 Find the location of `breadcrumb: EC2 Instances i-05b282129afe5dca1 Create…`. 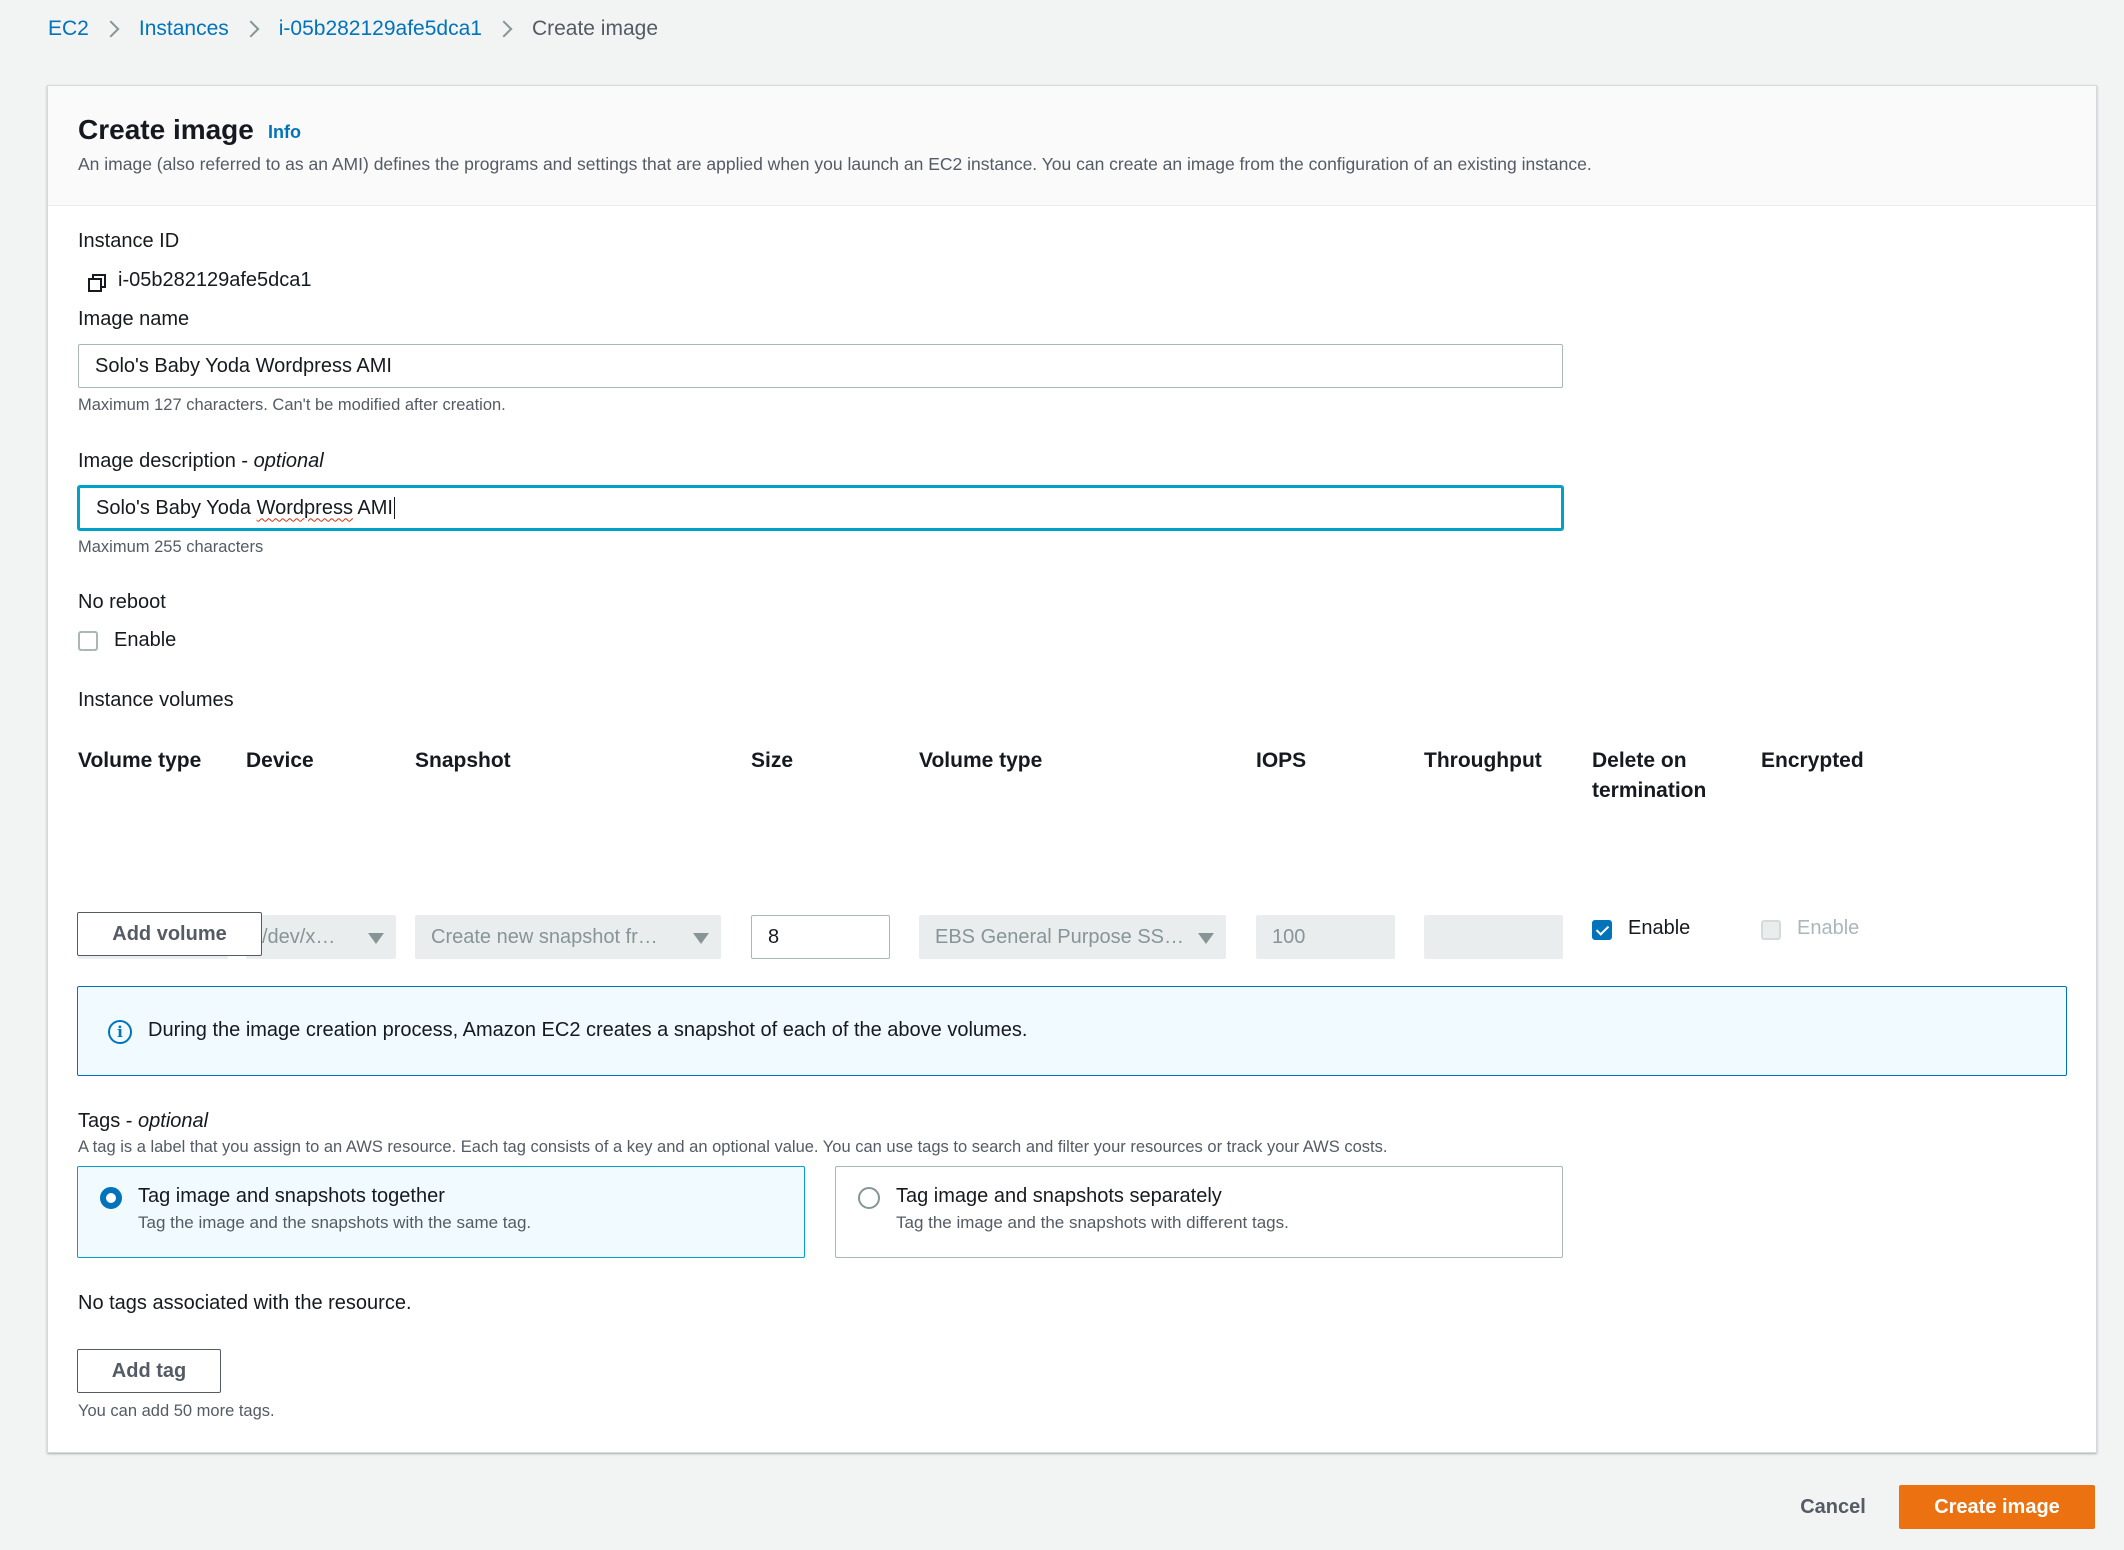

breadcrumb: EC2 Instances i-05b282129afe5dca1 Create… is located at coordinates (353, 29).